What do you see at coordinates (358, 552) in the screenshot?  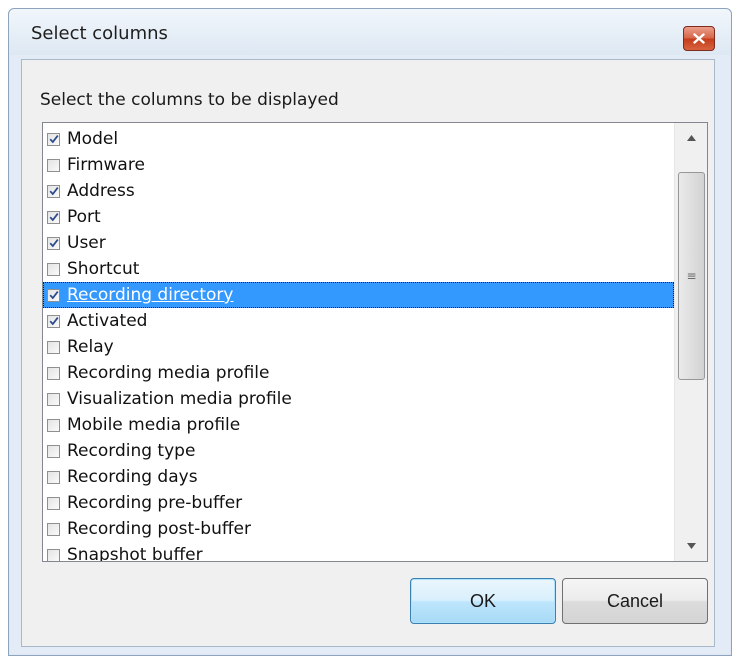 I see `column-option: Snapshot buffer` at bounding box center [358, 552].